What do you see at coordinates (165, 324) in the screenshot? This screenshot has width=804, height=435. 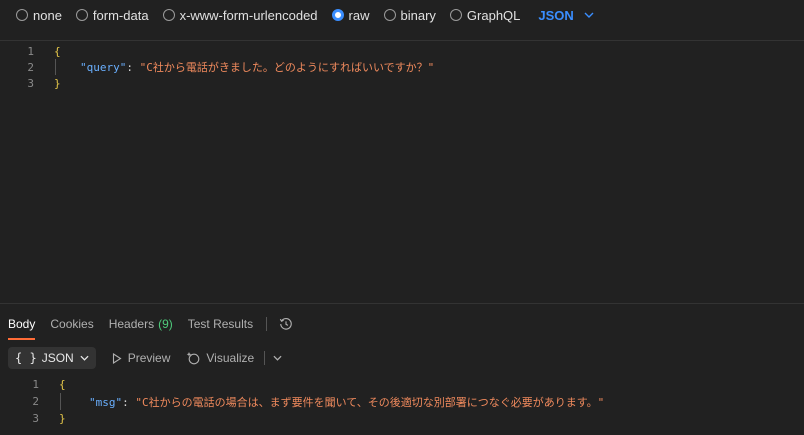 I see `headers-count-badge: (9)` at bounding box center [165, 324].